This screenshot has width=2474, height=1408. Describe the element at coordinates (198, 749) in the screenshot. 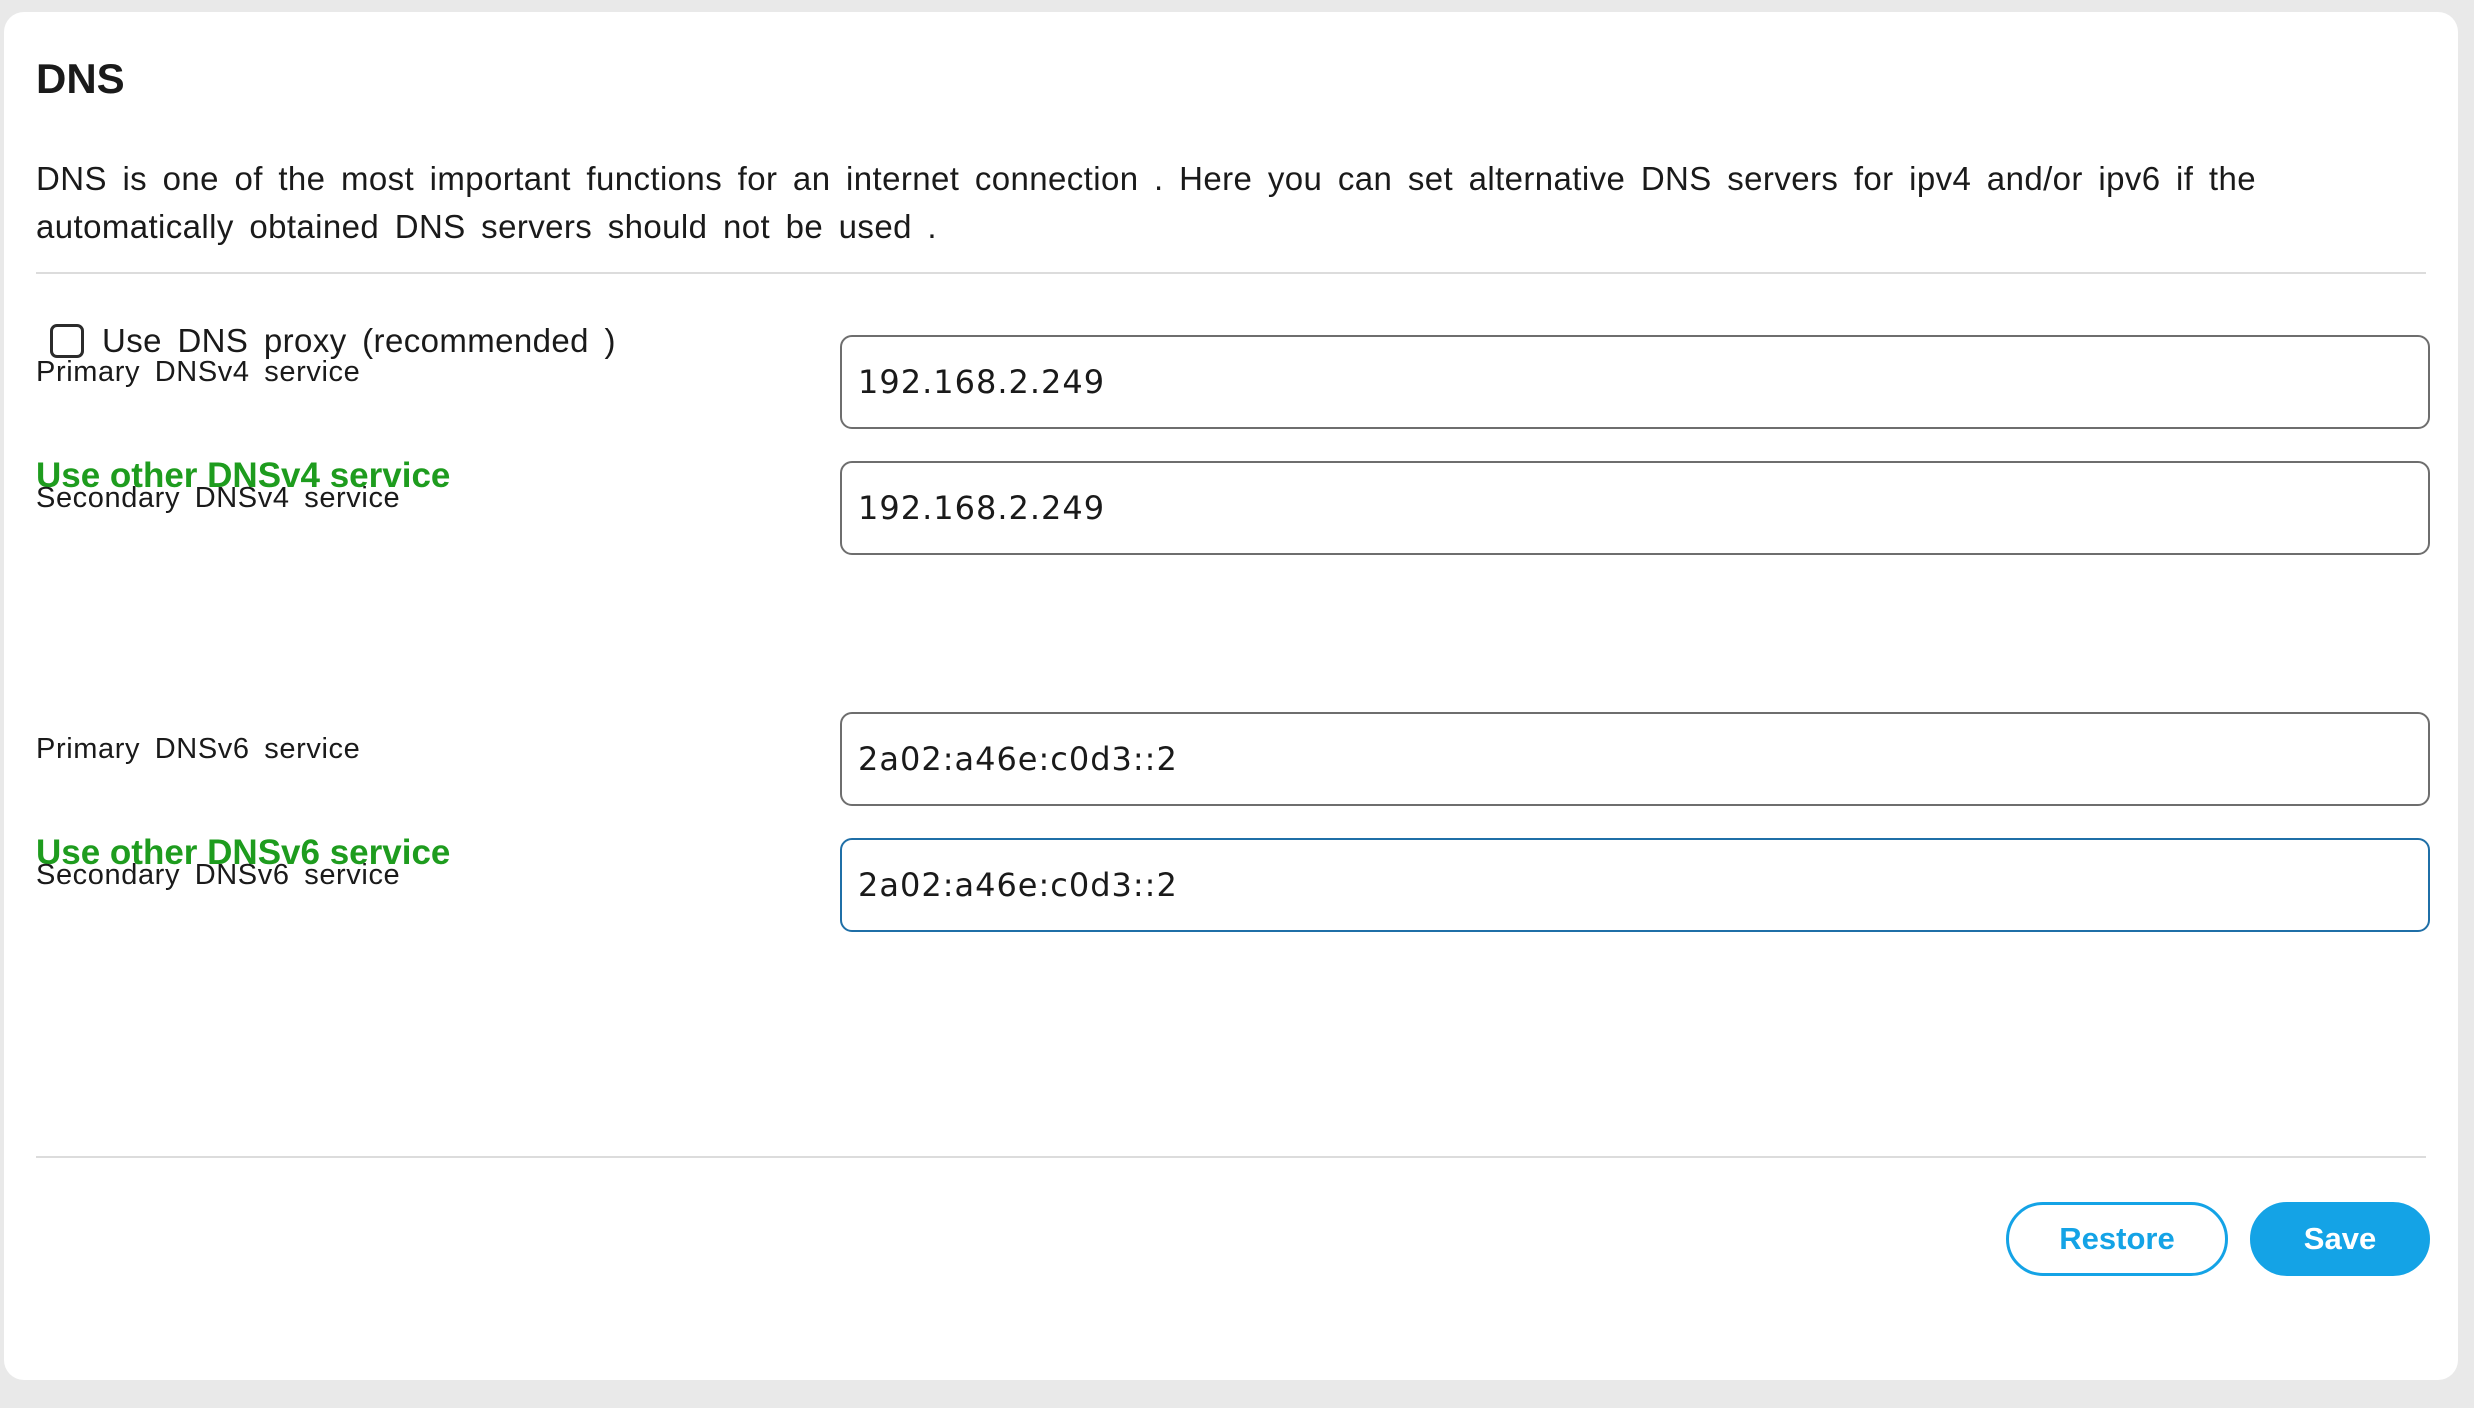

I see `primary-dnsv6-label: Primary DNSv6 service` at that location.